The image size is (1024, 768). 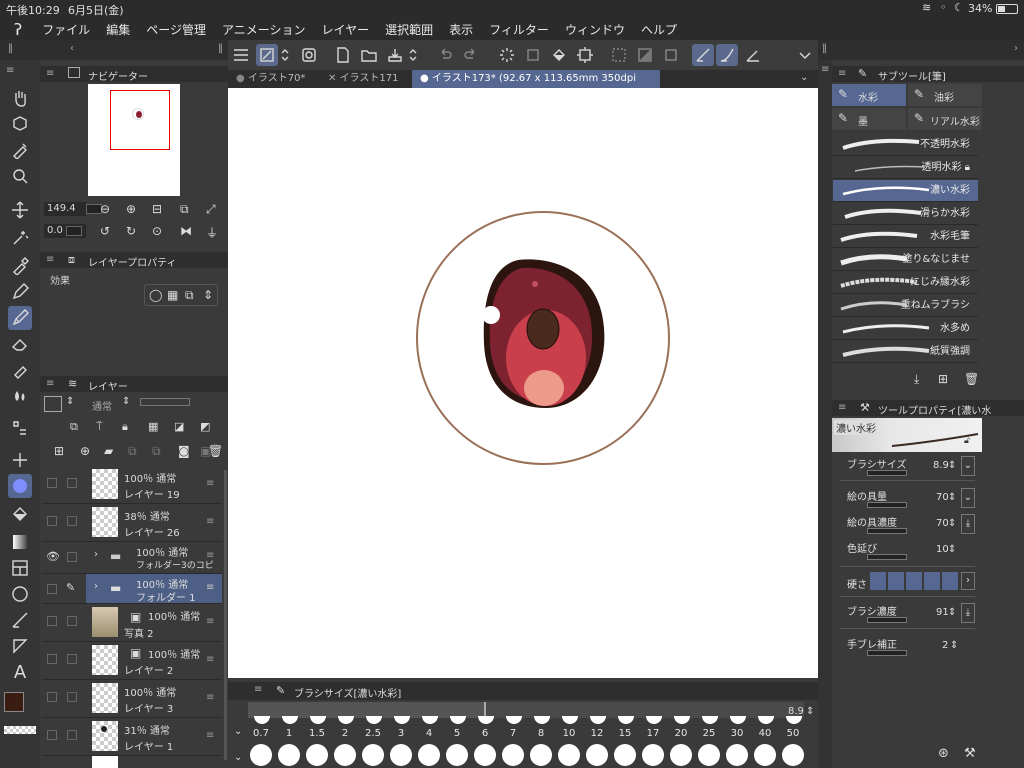 What do you see at coordinates (153, 426) in the screenshot?
I see `lock-transparency-icon: ▦` at bounding box center [153, 426].